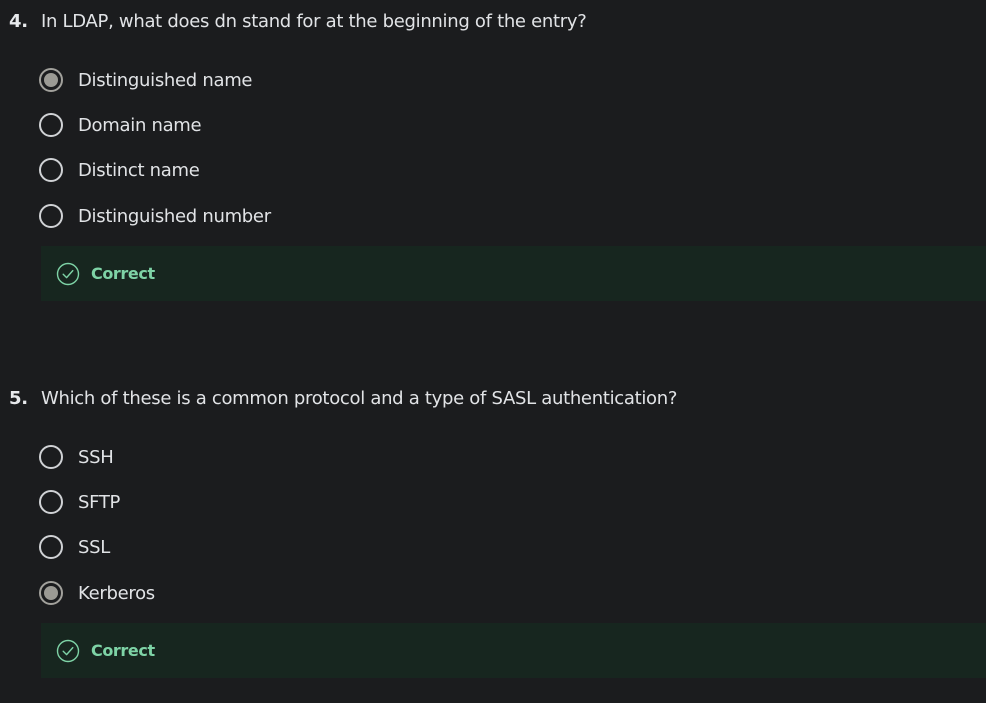 The height and width of the screenshot is (703, 986). Describe the element at coordinates (116, 593) in the screenshot. I see `option-label: Kerberos` at that location.